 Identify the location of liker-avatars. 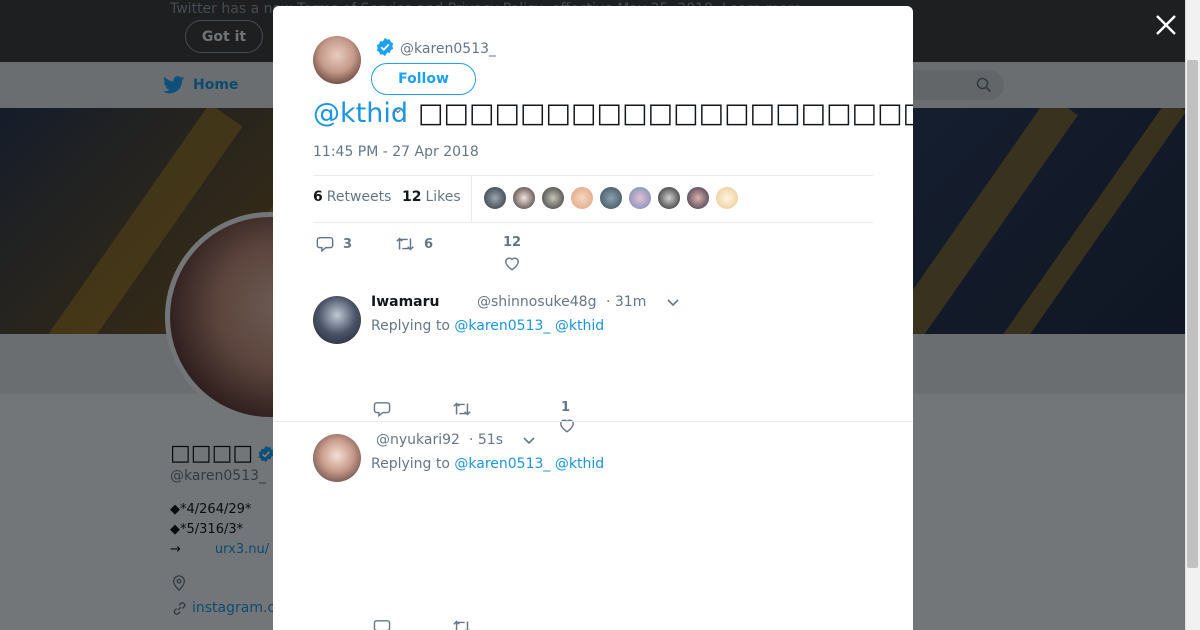
(611, 198).